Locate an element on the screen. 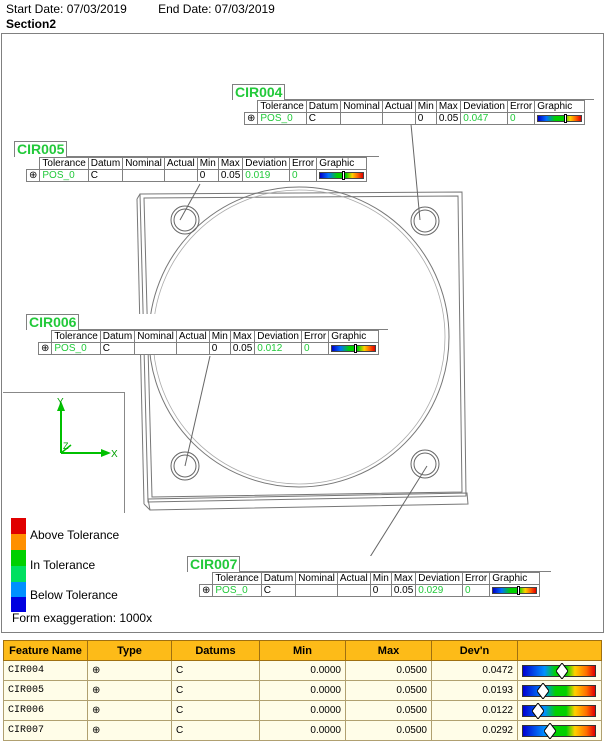 Image resolution: width=606 pixels, height=751 pixels. table-row: CIR006 ⊕ C 0.0000 0.0500 0.0122 is located at coordinates (302, 710).